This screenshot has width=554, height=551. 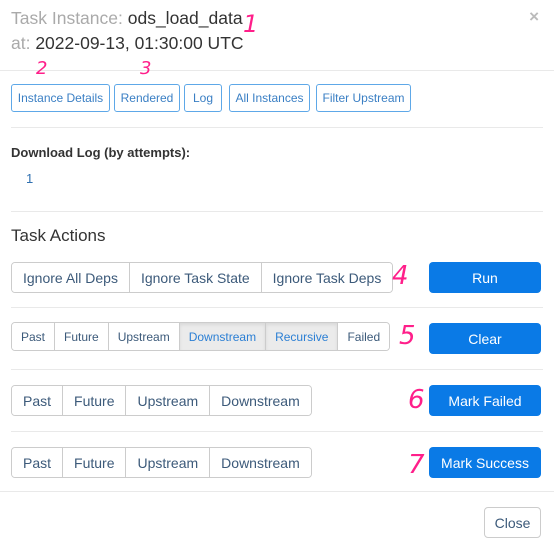 I want to click on header-divider, so click(x=277, y=70).